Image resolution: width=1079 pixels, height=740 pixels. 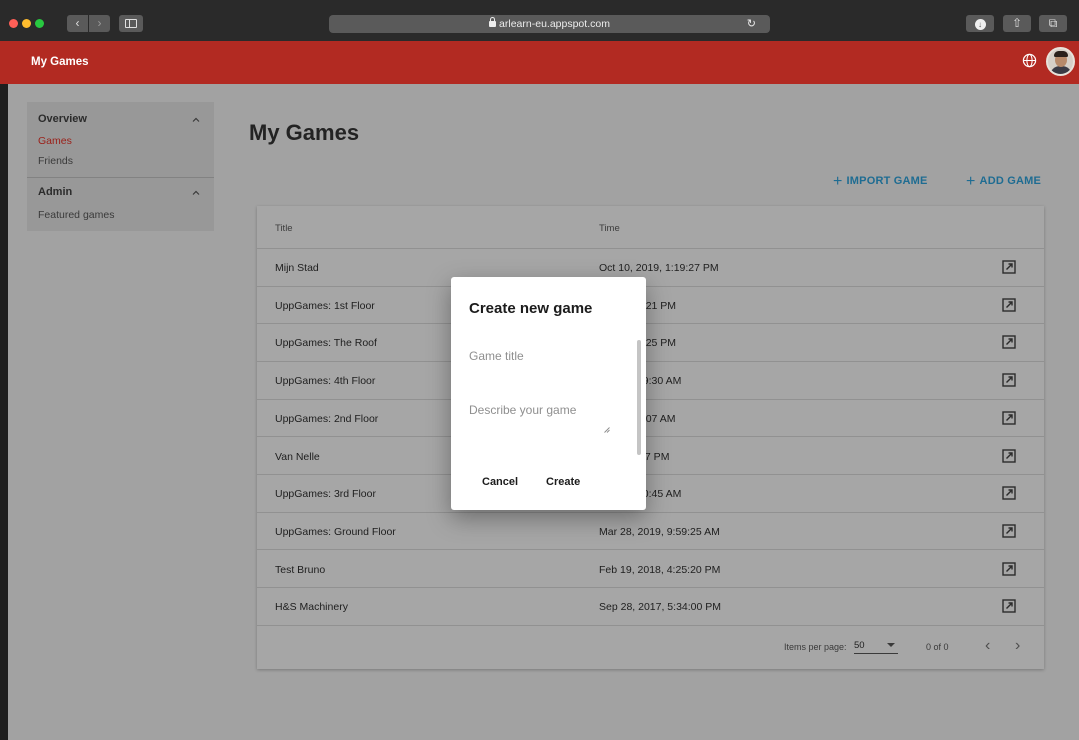 I want to click on game-title-cell: UppGames: 3rd Floor, so click(x=325, y=494).